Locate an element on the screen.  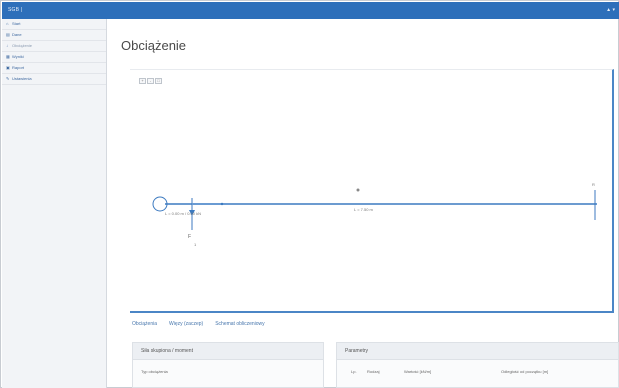
tab-wiezy: Więzy (zaczep) is located at coordinates (186, 324).